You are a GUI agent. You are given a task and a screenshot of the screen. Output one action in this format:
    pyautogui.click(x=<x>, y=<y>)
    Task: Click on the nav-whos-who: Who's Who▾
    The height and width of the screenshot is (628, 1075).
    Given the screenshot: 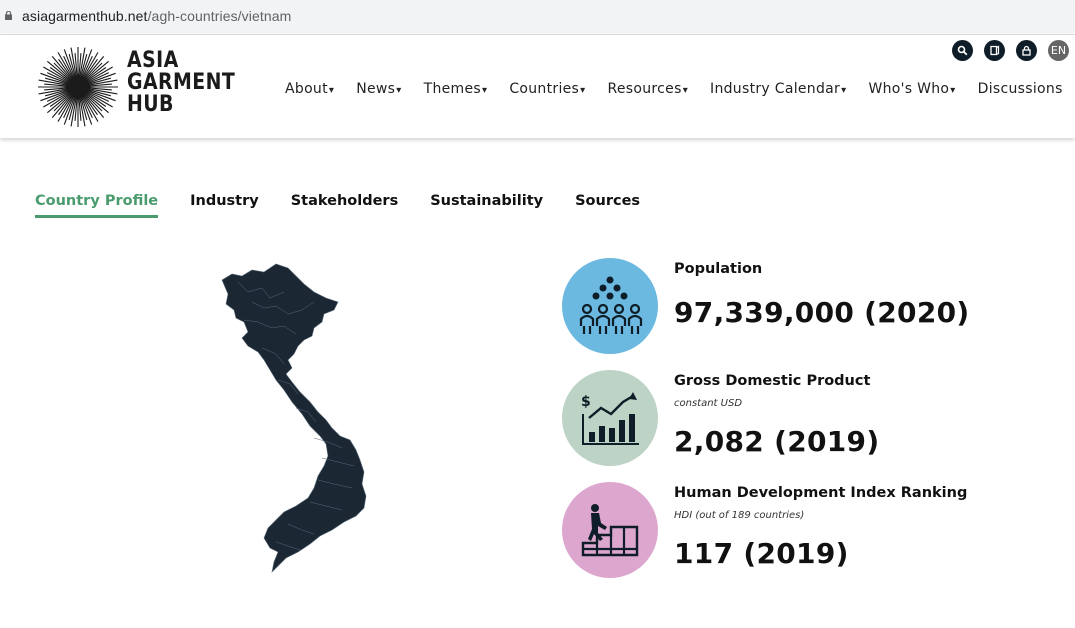 What is the action you would take?
    pyautogui.click(x=911, y=89)
    